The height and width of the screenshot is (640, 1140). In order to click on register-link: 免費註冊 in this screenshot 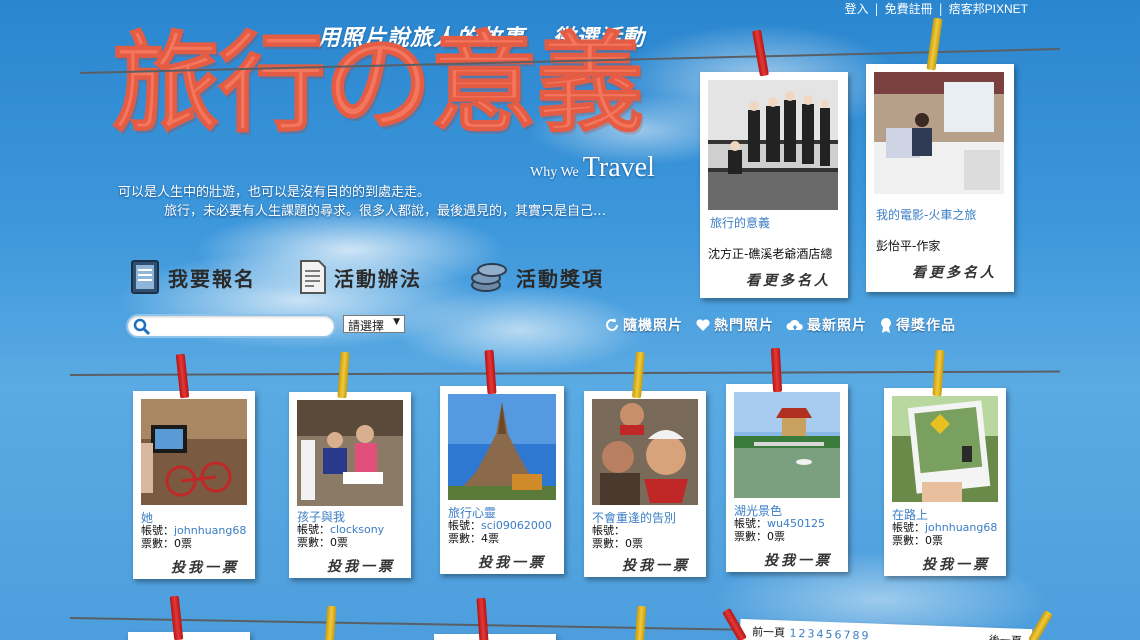, I will do `click(909, 9)`.